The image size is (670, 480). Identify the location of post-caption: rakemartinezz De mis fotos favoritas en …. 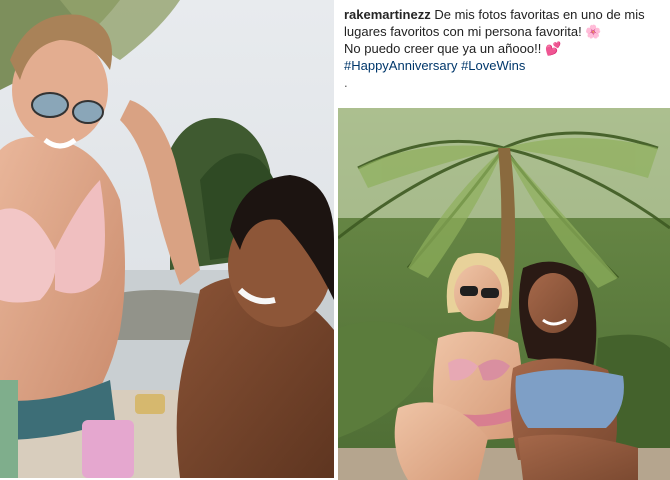
(507, 56).